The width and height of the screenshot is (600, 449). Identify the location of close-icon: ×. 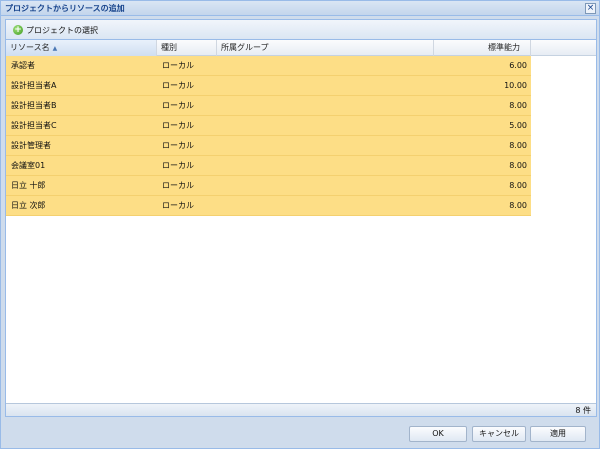
(590, 8).